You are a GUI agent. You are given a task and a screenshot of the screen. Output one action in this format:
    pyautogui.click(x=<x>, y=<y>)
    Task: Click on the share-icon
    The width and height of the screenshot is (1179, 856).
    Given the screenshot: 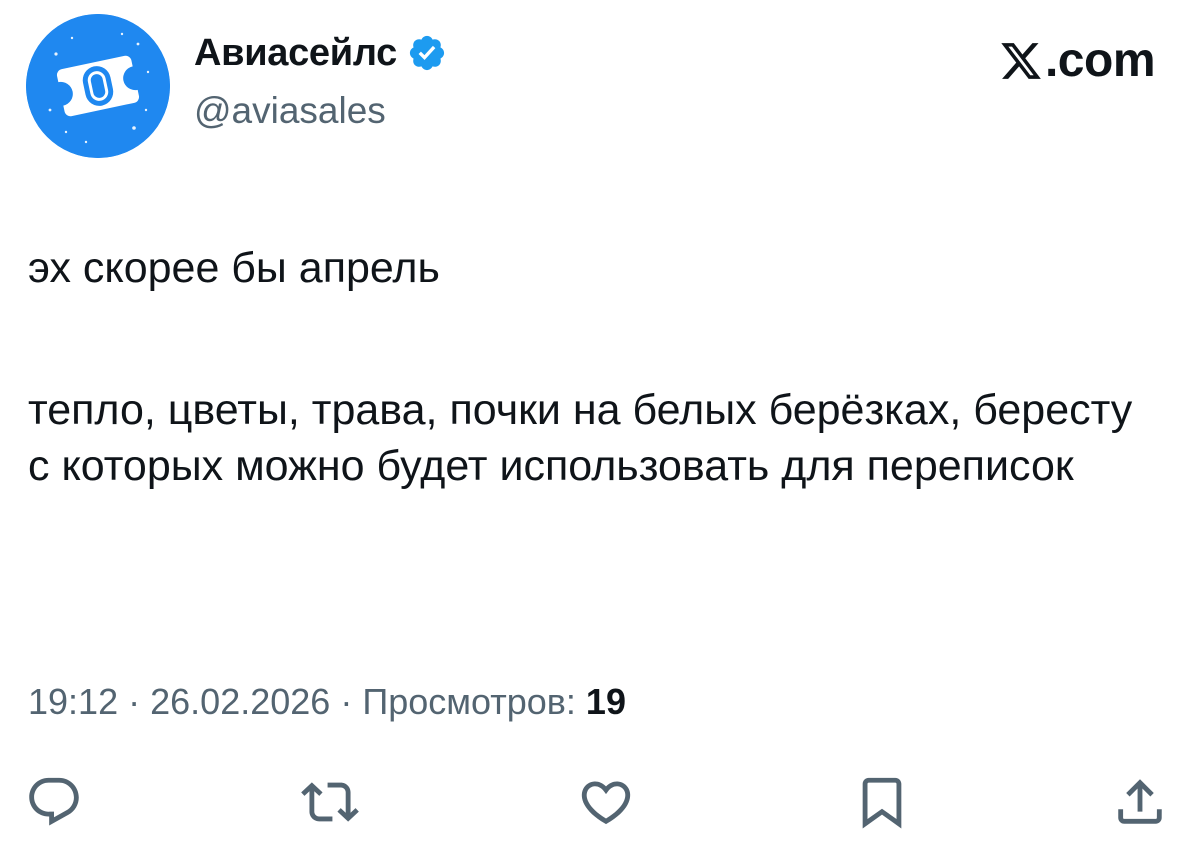 What is the action you would take?
    pyautogui.click(x=1140, y=801)
    